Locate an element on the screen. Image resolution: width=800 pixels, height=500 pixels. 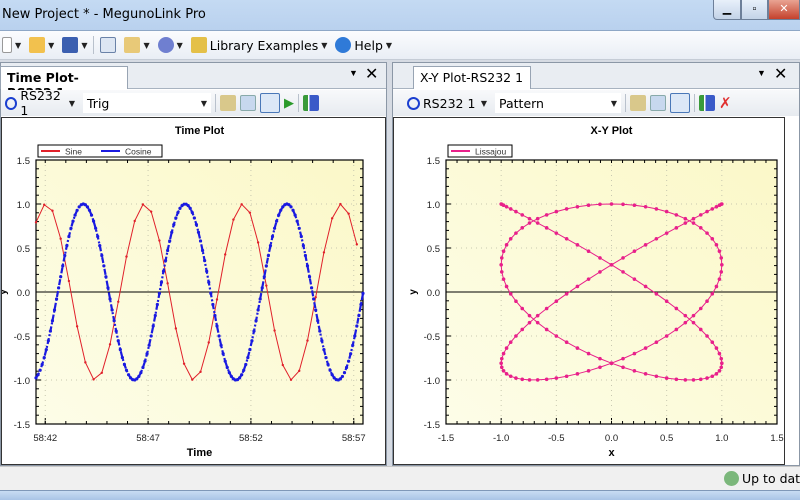
tab-xy-plot: X-Y Plot-RS232 1 is located at coordinates (472, 77).